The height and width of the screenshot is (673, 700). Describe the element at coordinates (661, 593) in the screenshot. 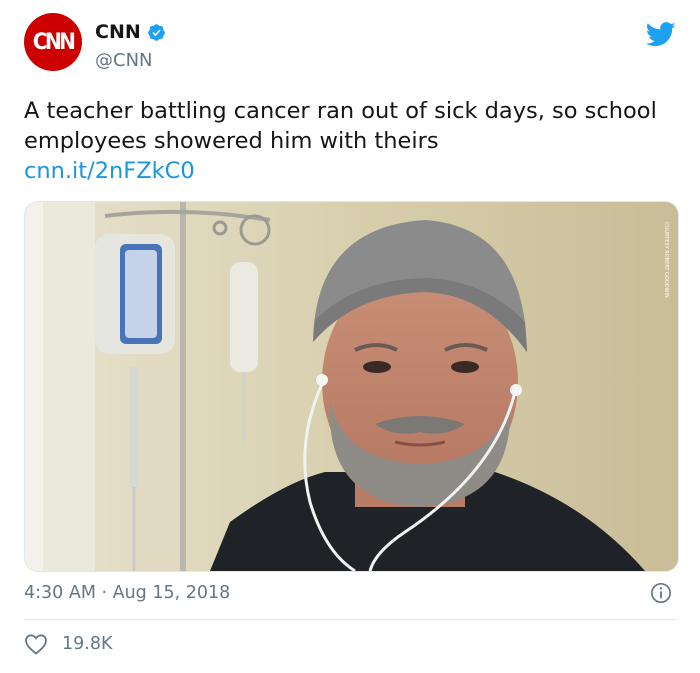

I see `info-icon` at that location.